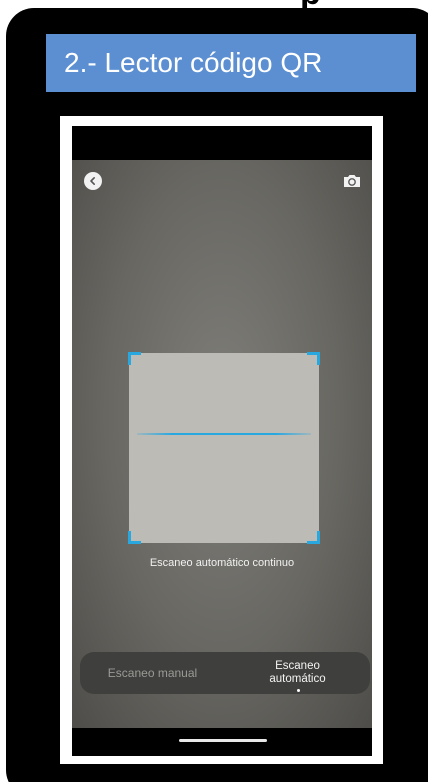  What do you see at coordinates (298, 690) in the screenshot?
I see `selected-mode-indicator` at bounding box center [298, 690].